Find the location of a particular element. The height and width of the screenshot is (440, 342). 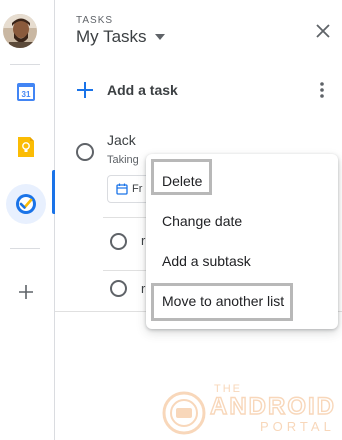

close-button is located at coordinates (323, 31).